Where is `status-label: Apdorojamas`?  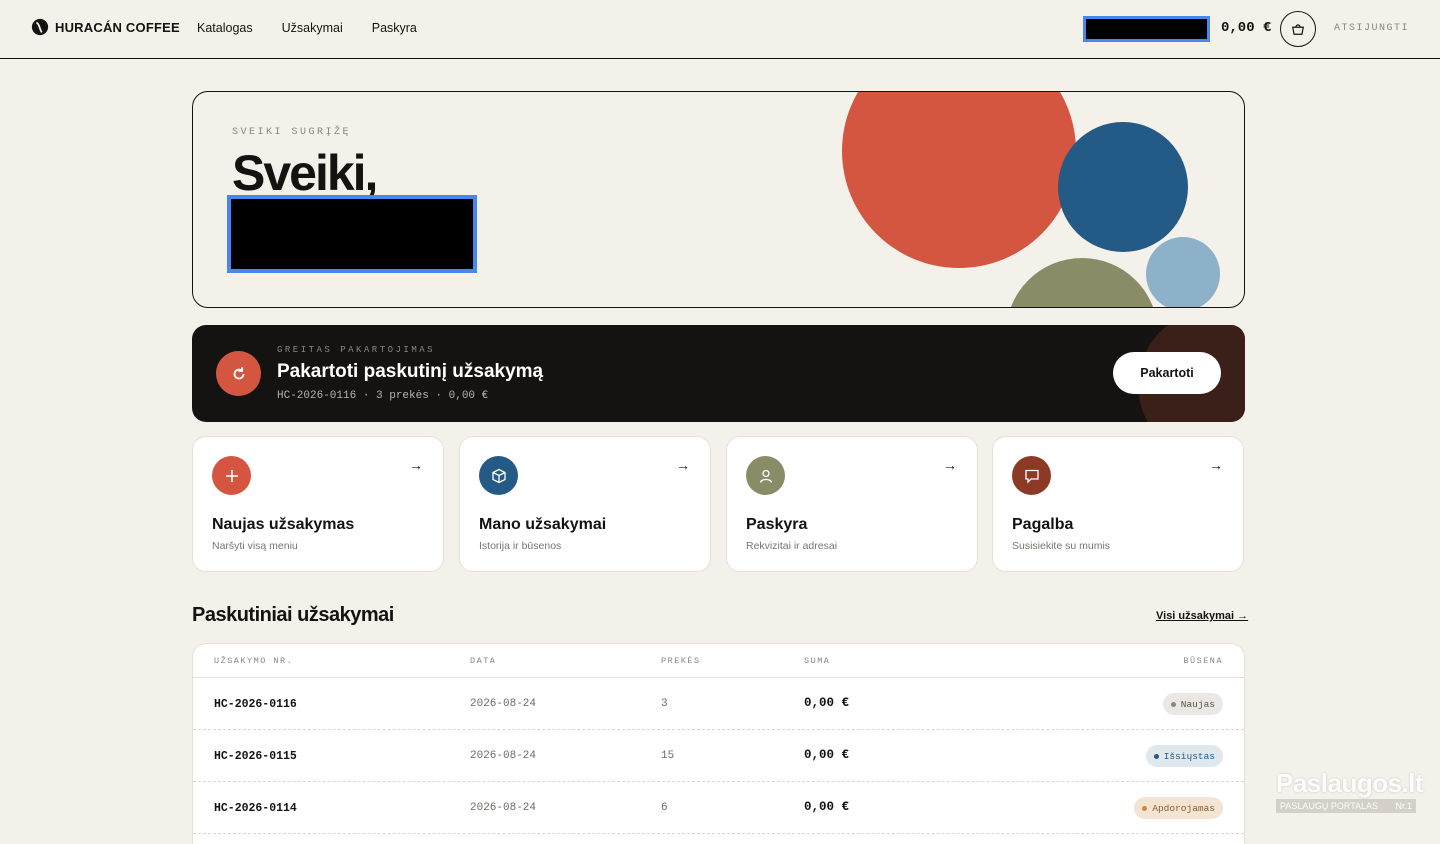 status-label: Apdorojamas is located at coordinates (1183, 808).